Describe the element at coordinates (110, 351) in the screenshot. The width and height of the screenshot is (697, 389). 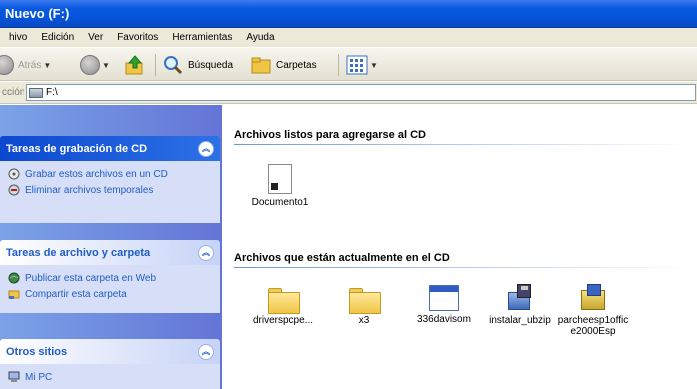
I see `other-places-header: Otros sitios ︽` at that location.